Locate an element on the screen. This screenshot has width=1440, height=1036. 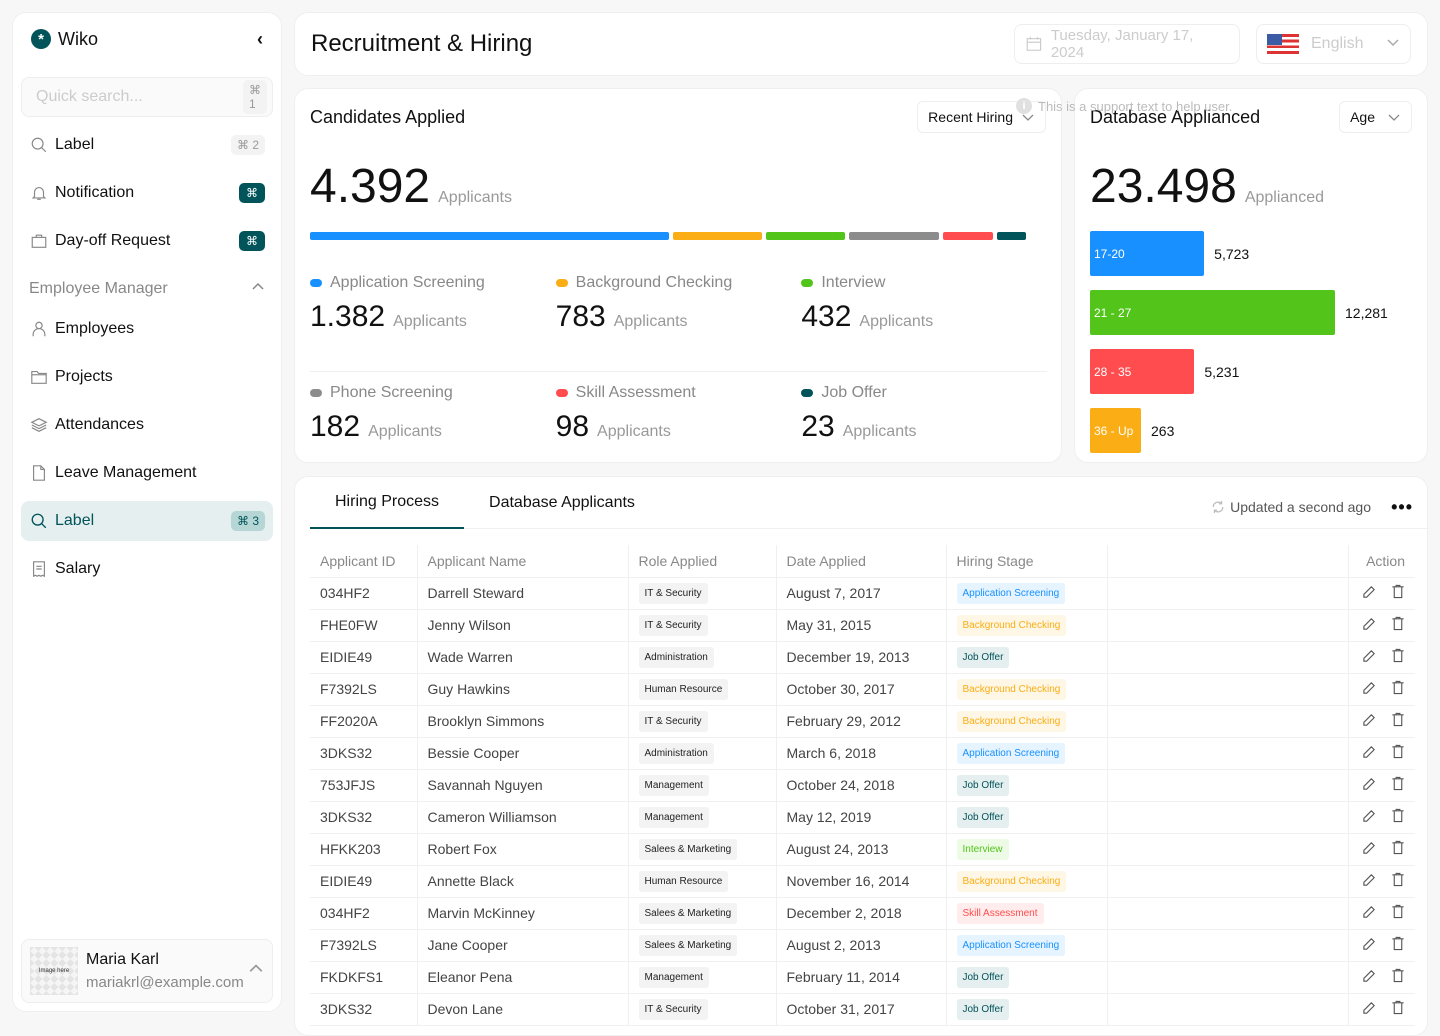
sidebar-item-text: Attendances is located at coordinates (99, 424).